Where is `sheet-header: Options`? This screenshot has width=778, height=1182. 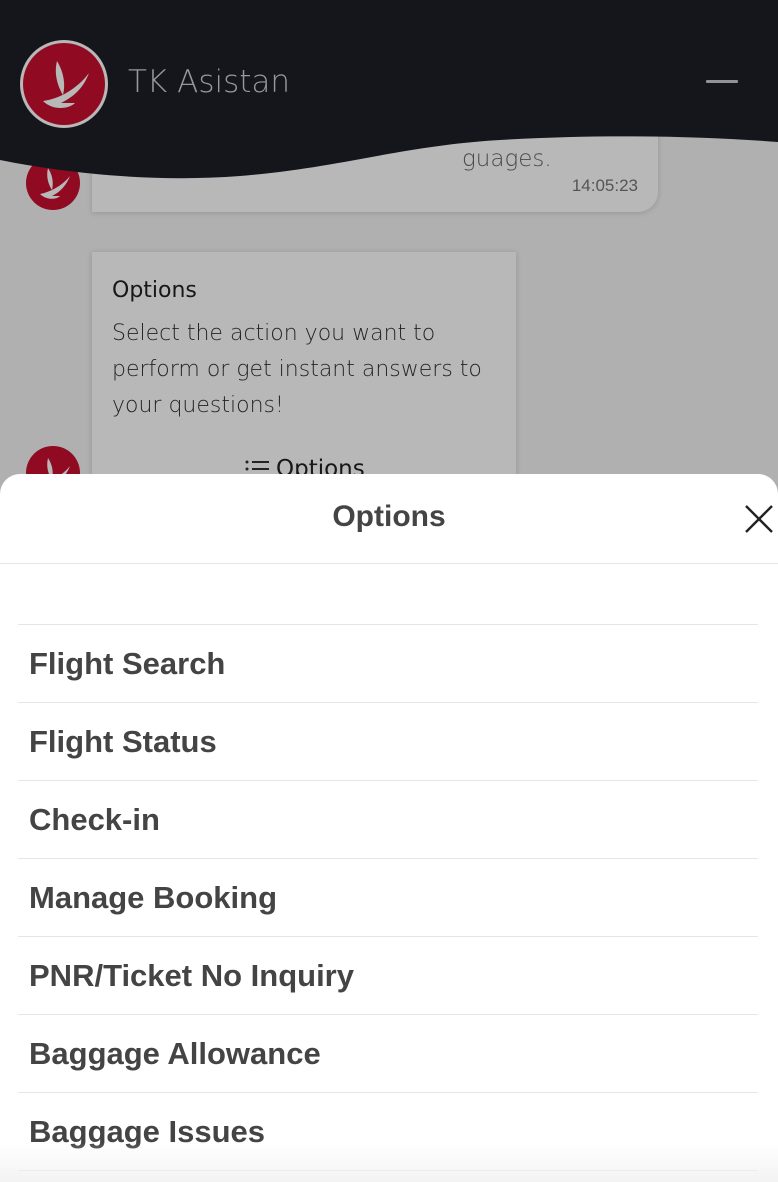
sheet-header: Options is located at coordinates (389, 519).